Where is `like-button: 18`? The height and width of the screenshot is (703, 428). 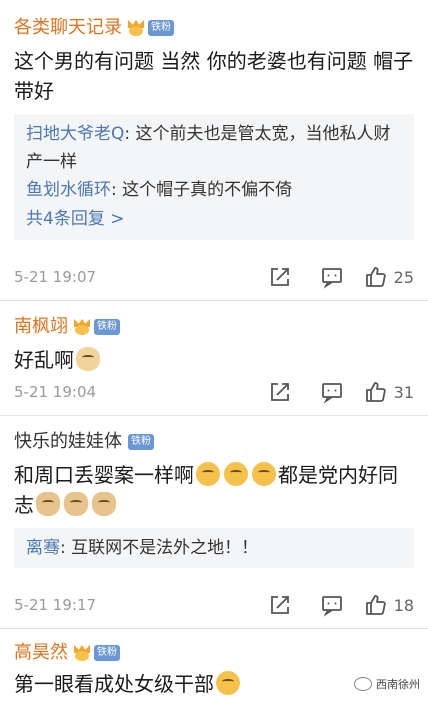 like-button: 18 is located at coordinates (389, 605).